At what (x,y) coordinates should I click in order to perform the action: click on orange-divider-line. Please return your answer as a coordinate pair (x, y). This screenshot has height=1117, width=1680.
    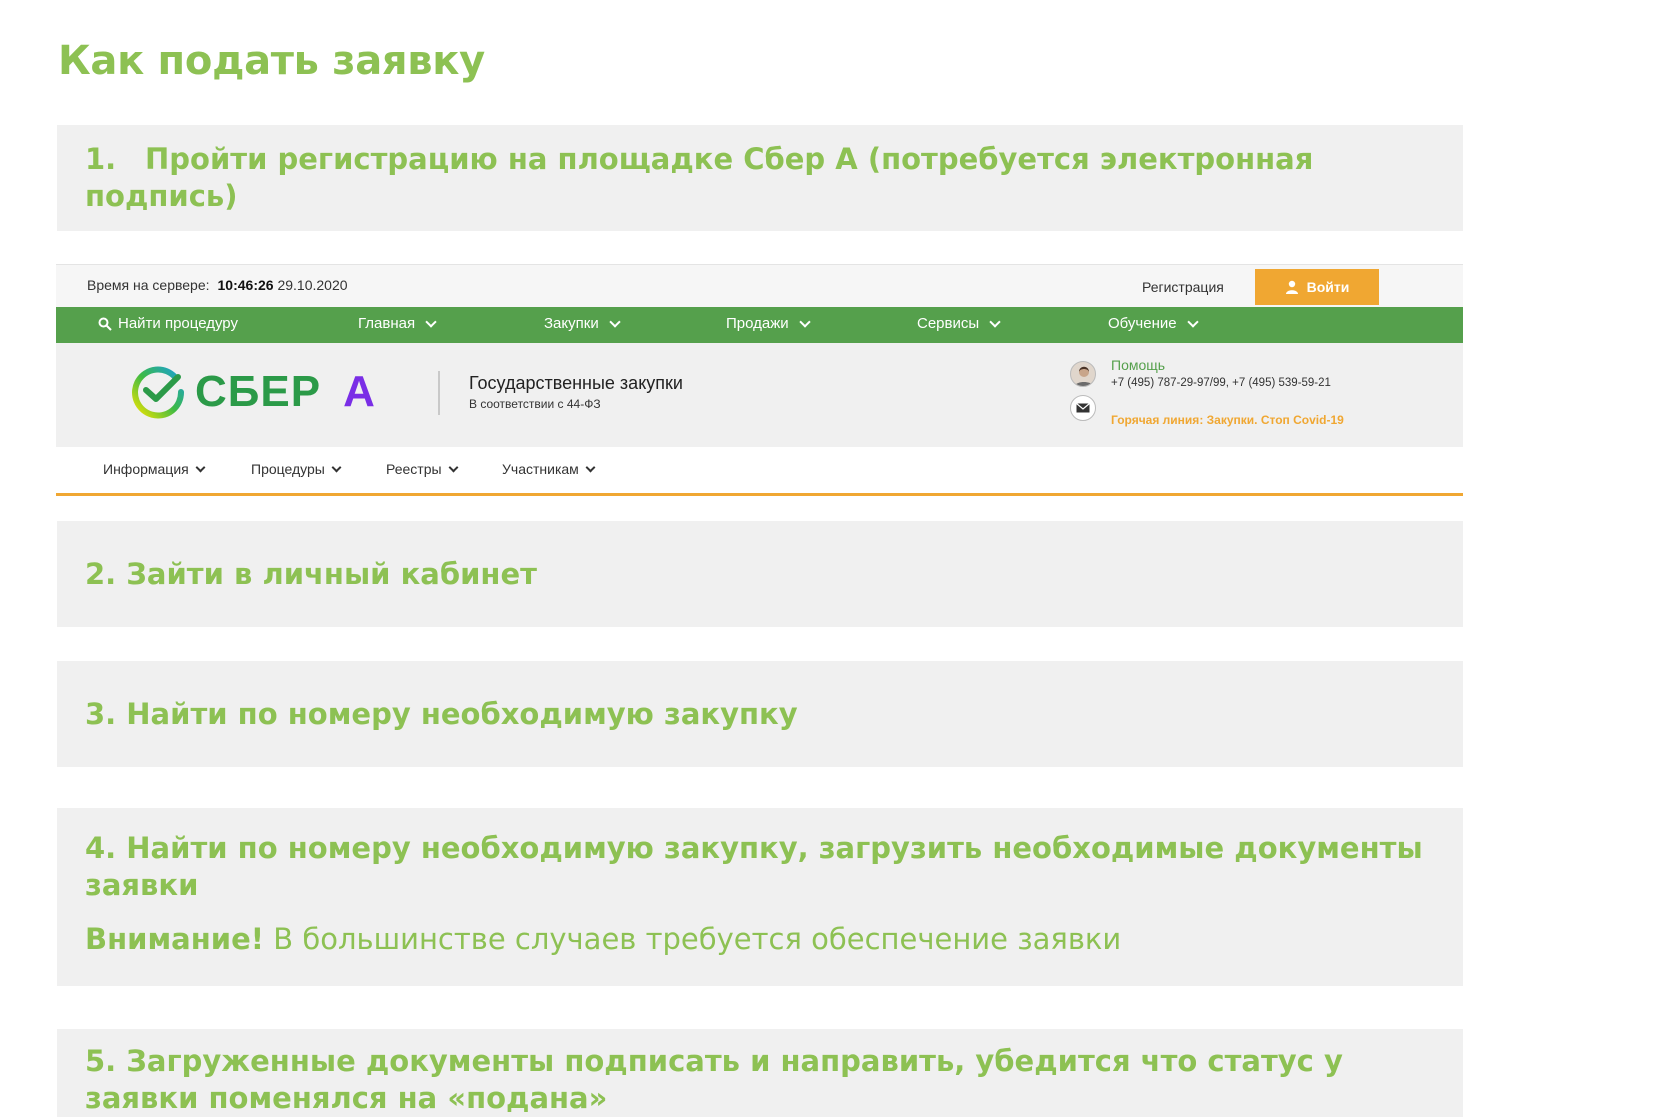
    Looking at the image, I should click on (759, 494).